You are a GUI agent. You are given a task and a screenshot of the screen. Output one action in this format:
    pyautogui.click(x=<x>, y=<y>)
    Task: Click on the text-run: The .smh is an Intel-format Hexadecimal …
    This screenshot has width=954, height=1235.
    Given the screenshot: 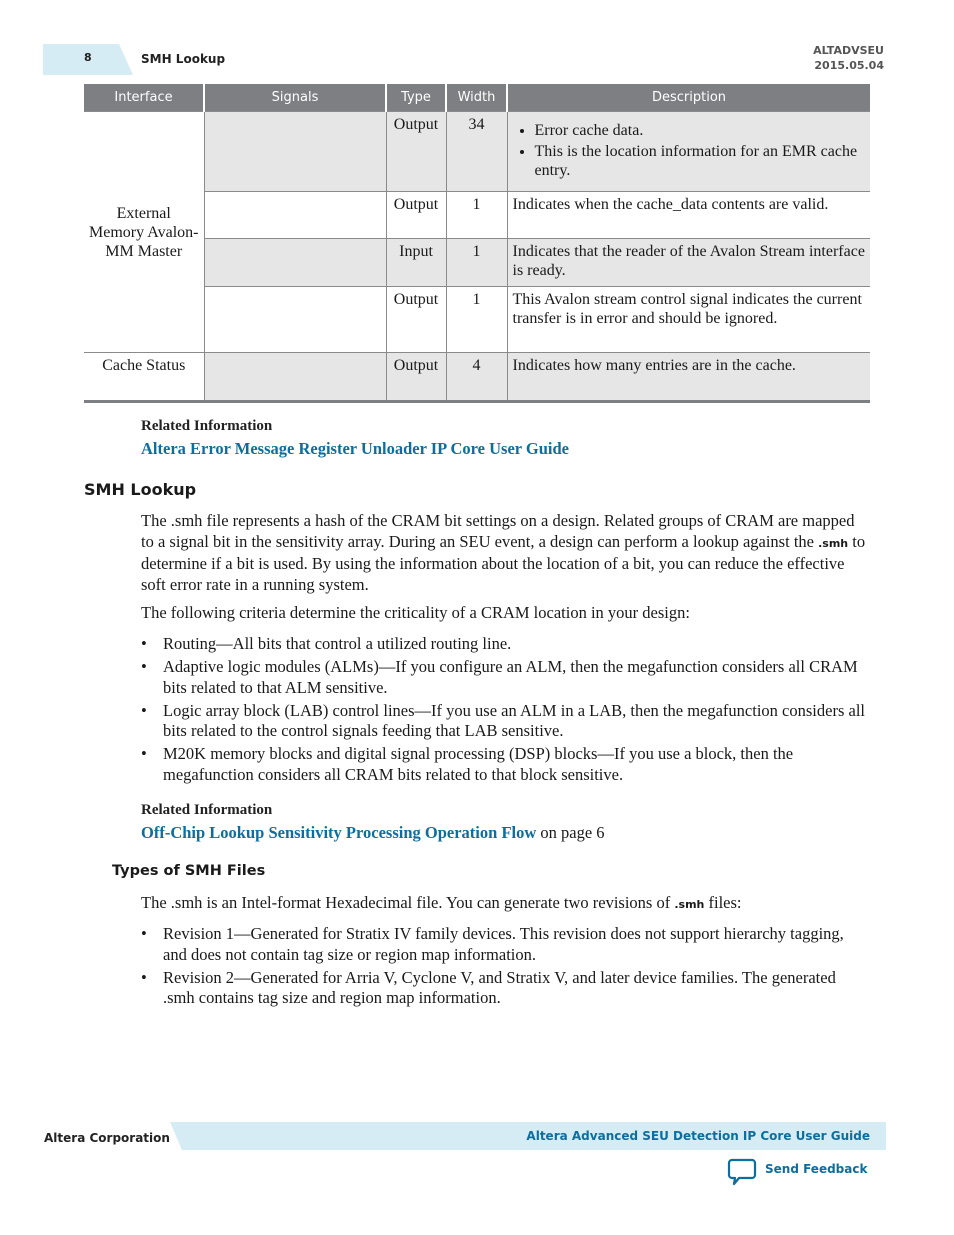 What is the action you would take?
    pyautogui.click(x=408, y=902)
    